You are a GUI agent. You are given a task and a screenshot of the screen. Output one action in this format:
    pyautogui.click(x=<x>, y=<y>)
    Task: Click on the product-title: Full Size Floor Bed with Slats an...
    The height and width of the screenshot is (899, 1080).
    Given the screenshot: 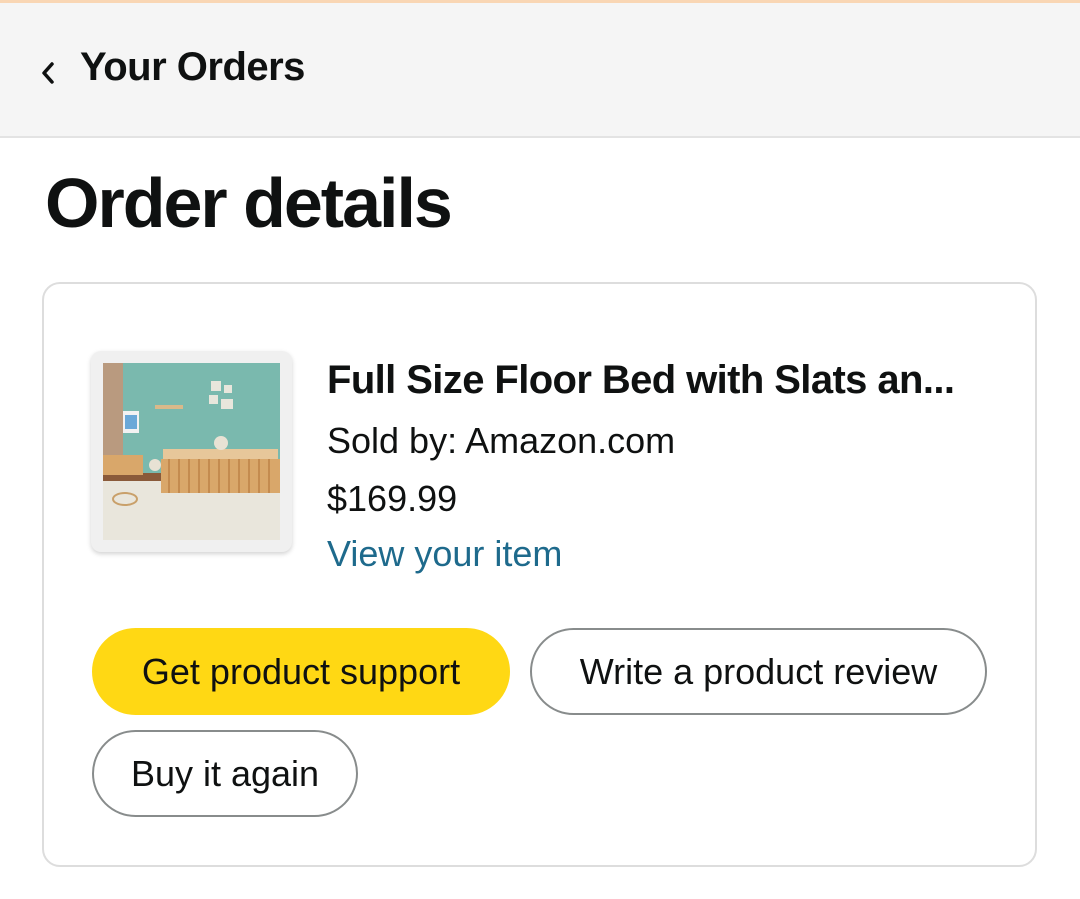 What is the action you would take?
    pyautogui.click(x=662, y=380)
    